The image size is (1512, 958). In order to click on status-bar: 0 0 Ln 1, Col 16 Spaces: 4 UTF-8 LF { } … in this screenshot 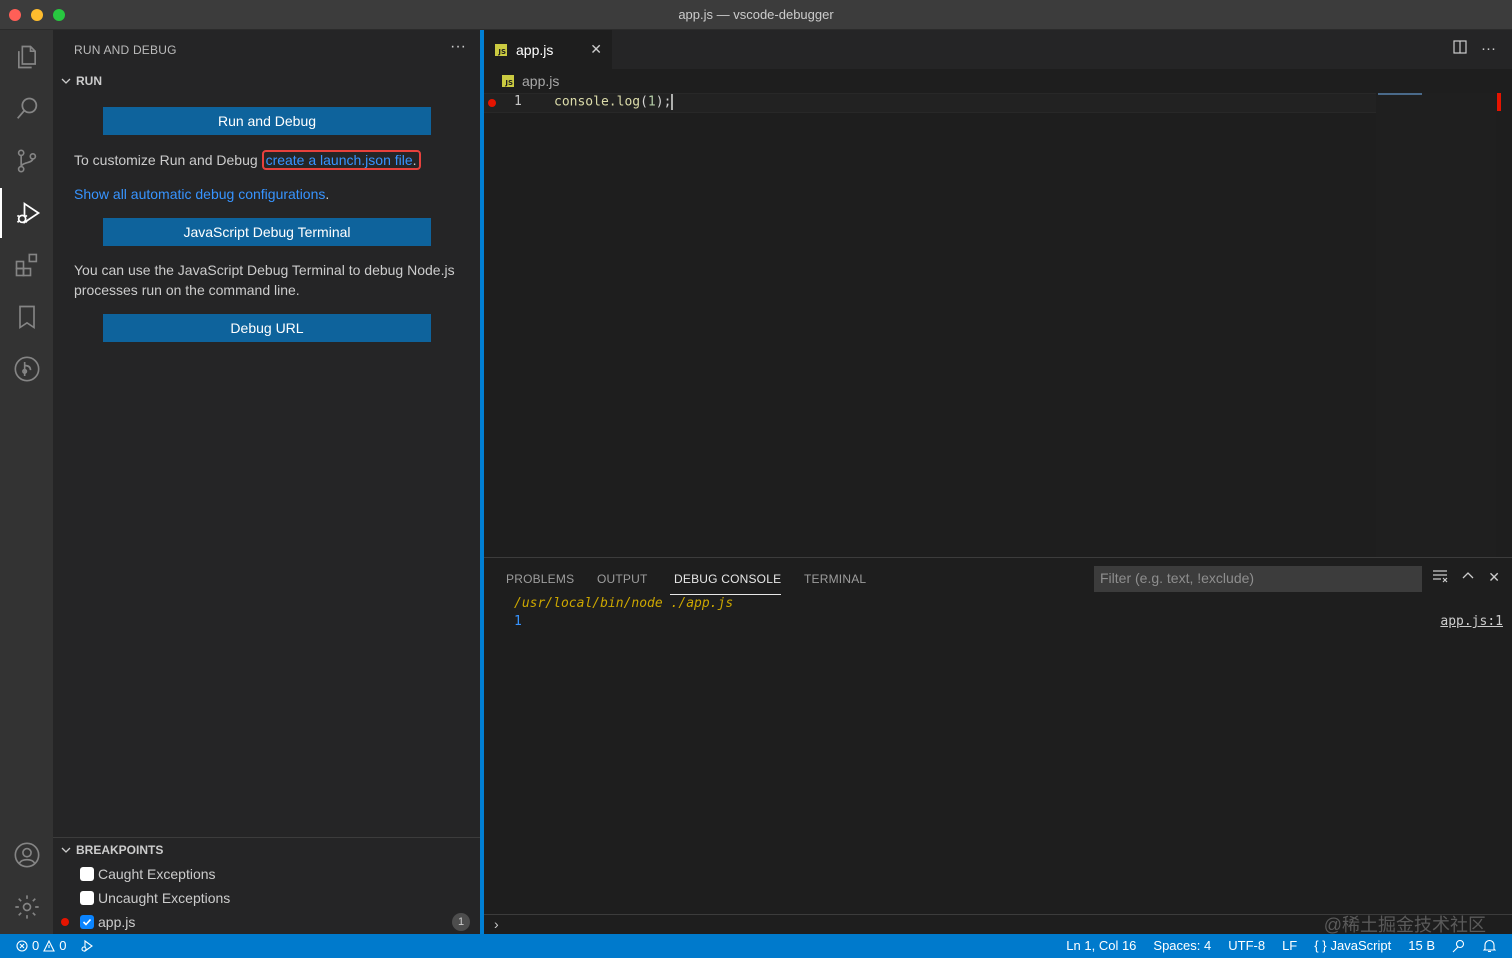, I will do `click(756, 946)`.